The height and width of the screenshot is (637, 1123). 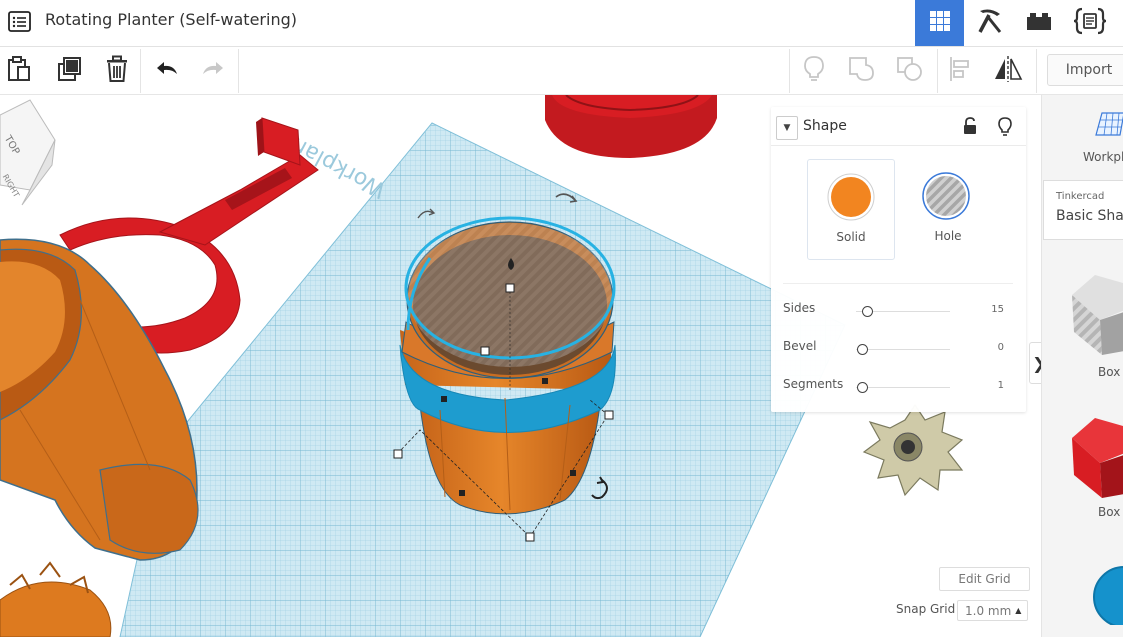 I want to click on ungroup-icon, so click(x=910, y=71).